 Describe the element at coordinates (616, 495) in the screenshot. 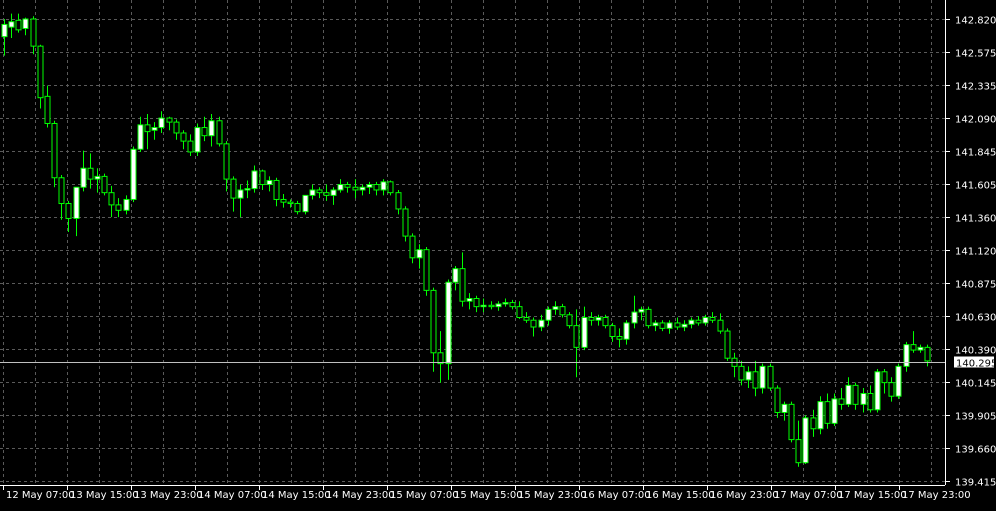

I see `x-tick-label: 16 May 07:00` at that location.